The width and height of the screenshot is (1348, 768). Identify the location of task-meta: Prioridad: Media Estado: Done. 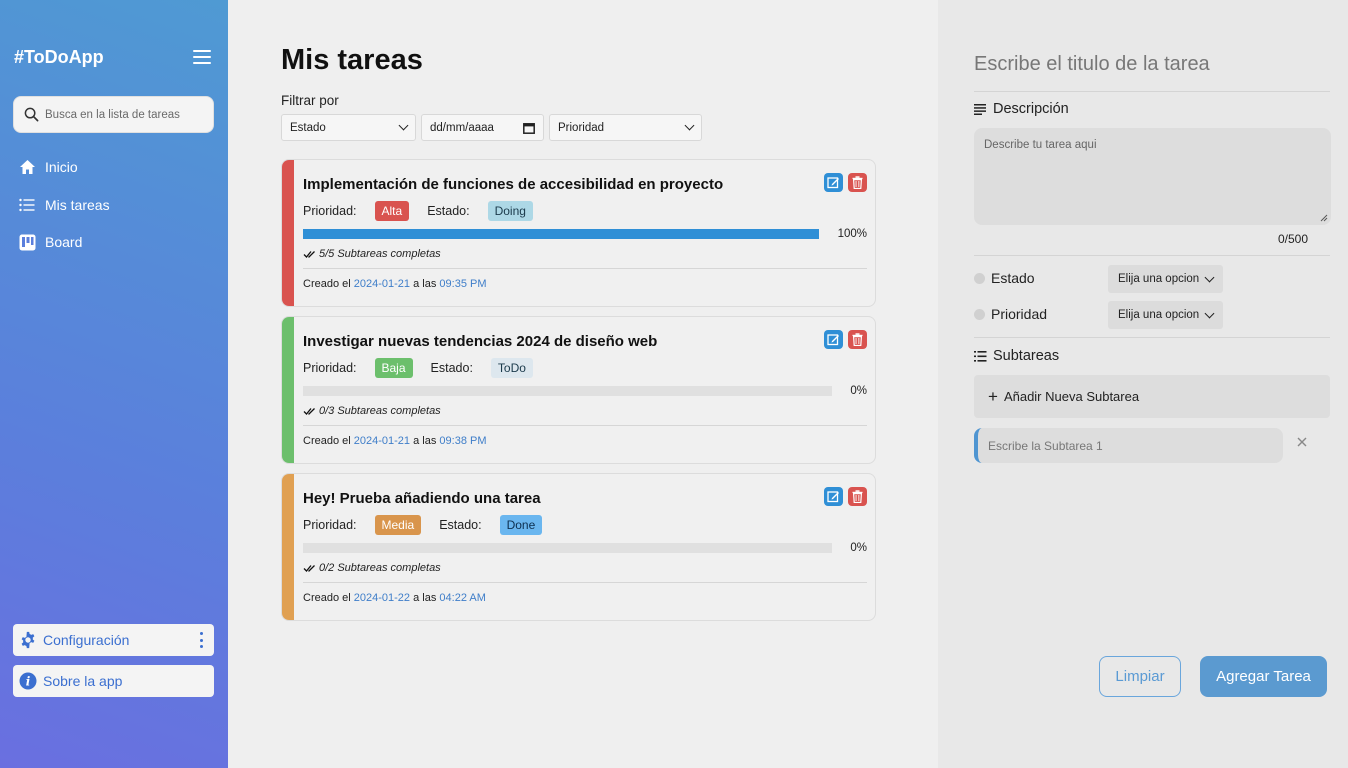
(431, 525).